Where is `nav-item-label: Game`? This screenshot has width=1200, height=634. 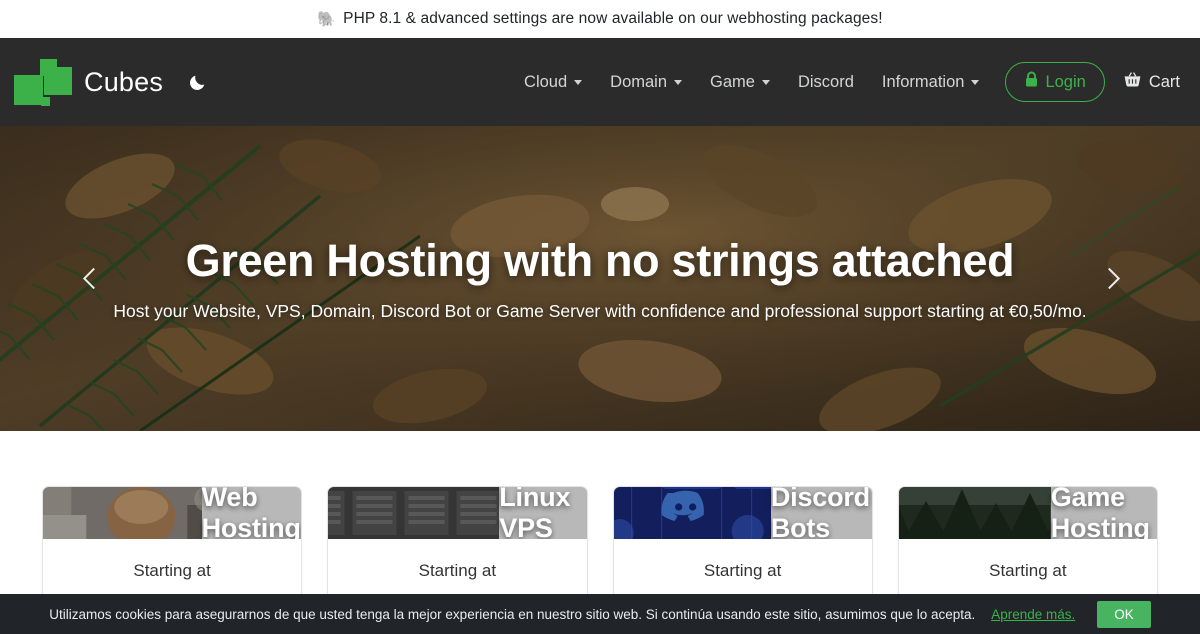 nav-item-label: Game is located at coordinates (732, 81).